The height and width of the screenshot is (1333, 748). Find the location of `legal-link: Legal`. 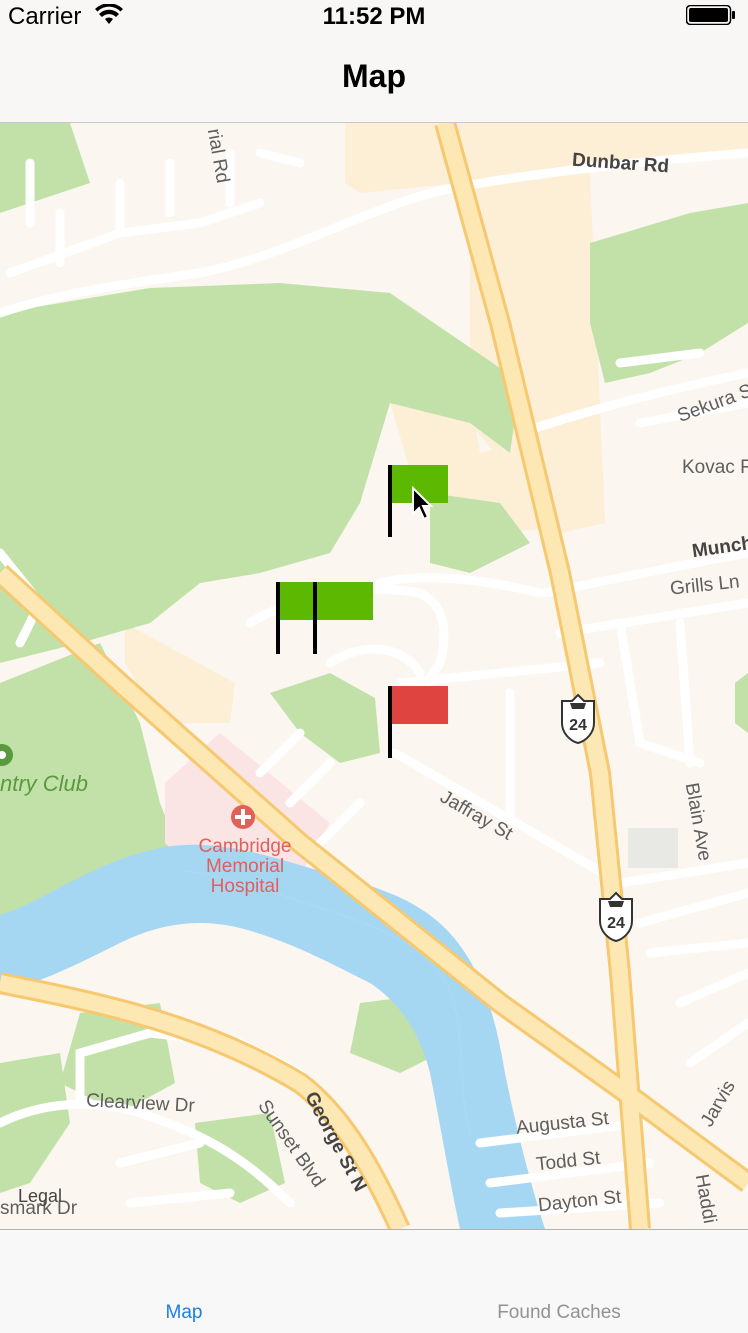

legal-link: Legal is located at coordinates (40, 1196).